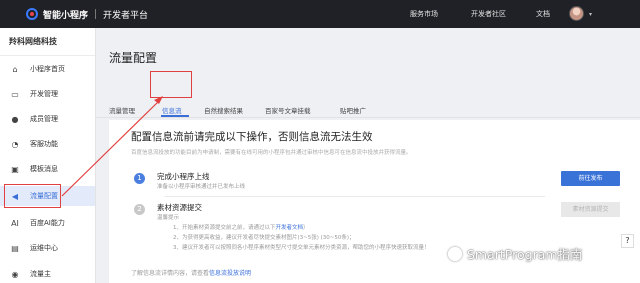  What do you see at coordinates (525, 254) in the screenshot?
I see `watermark-text: SmartProgram指南` at bounding box center [525, 254].